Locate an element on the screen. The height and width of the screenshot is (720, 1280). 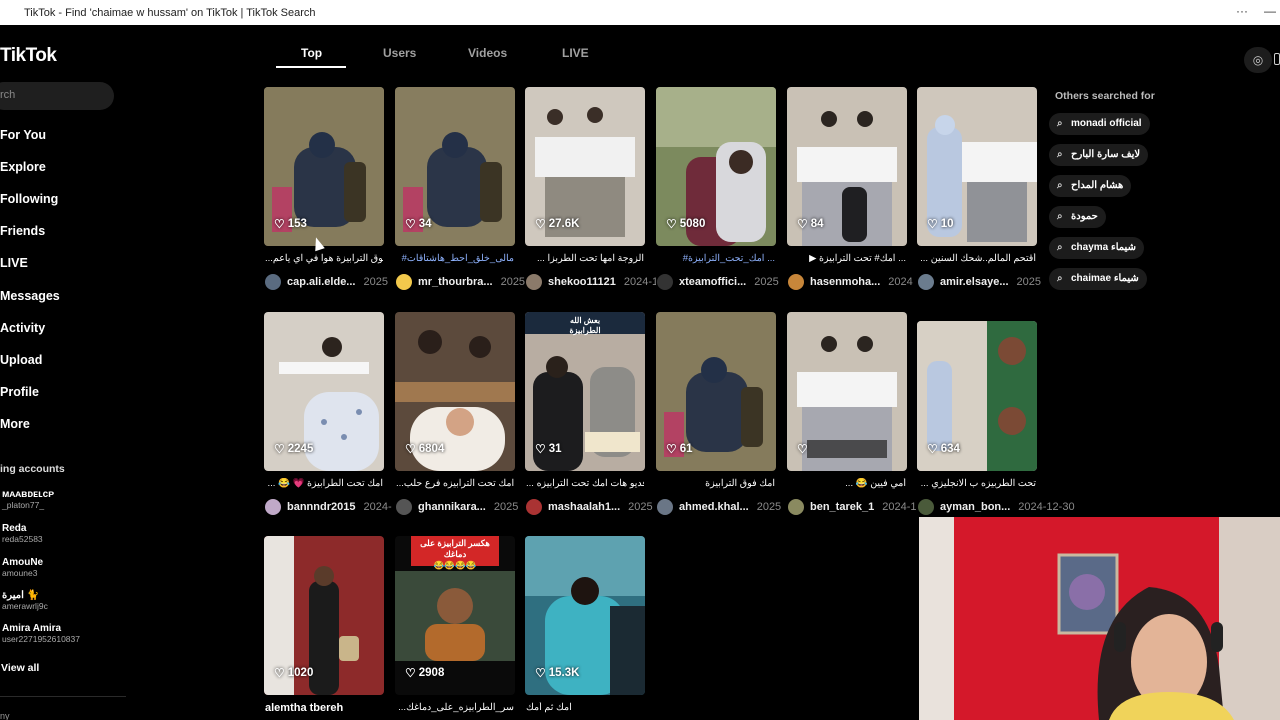
nav-following: Following is located at coordinates (29, 199).